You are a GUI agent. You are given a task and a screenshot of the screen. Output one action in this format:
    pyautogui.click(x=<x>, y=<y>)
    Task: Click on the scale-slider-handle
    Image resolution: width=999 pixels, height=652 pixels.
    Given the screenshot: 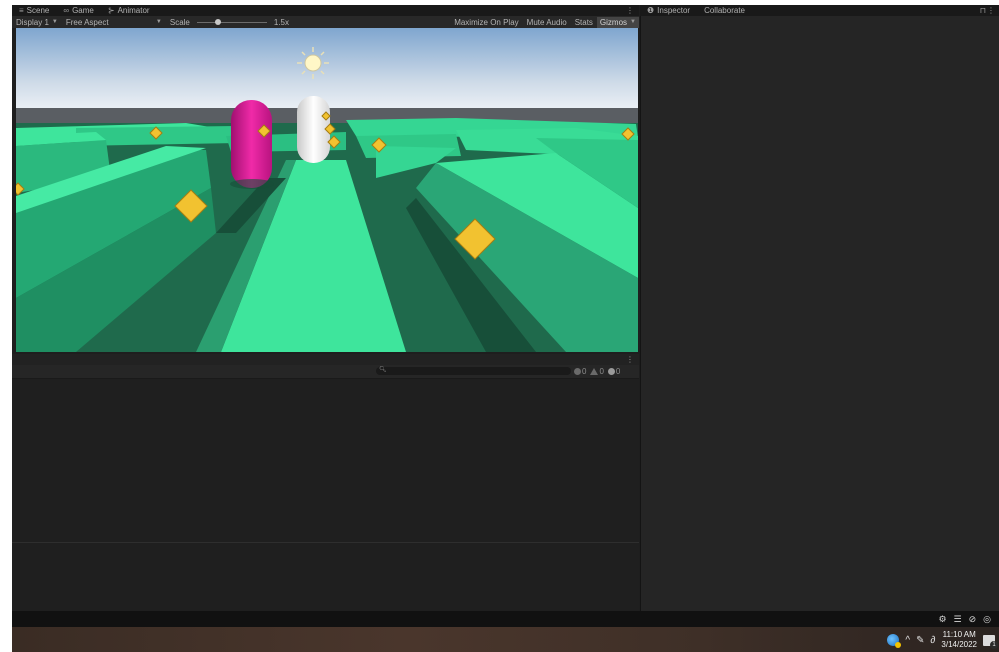 What is the action you would take?
    pyautogui.click(x=217, y=21)
    